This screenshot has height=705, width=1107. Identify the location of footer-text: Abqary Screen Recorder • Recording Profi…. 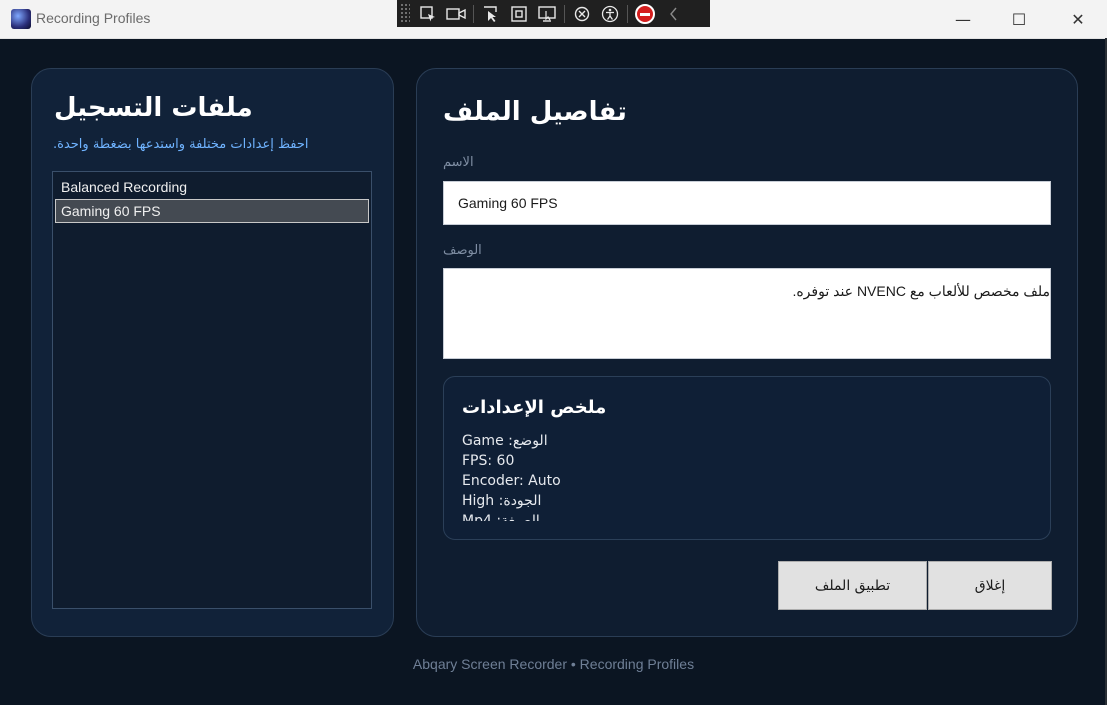
(553, 664).